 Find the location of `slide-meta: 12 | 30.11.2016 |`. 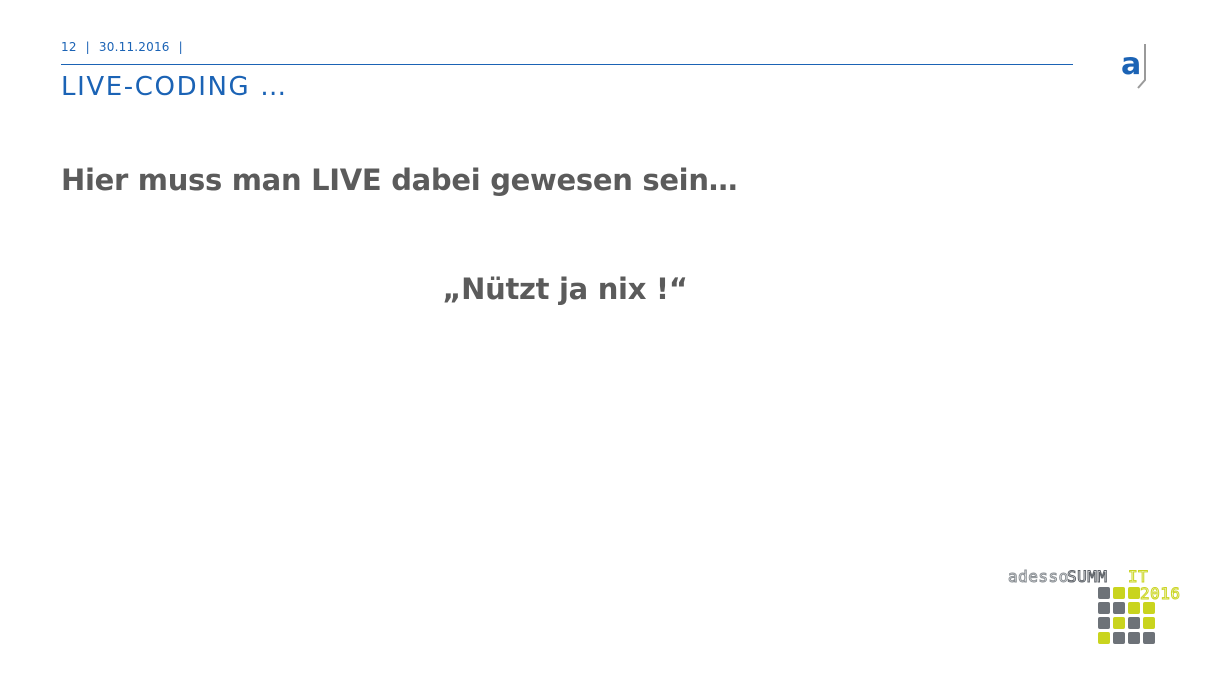

slide-meta: 12 | 30.11.2016 | is located at coordinates (126, 47).